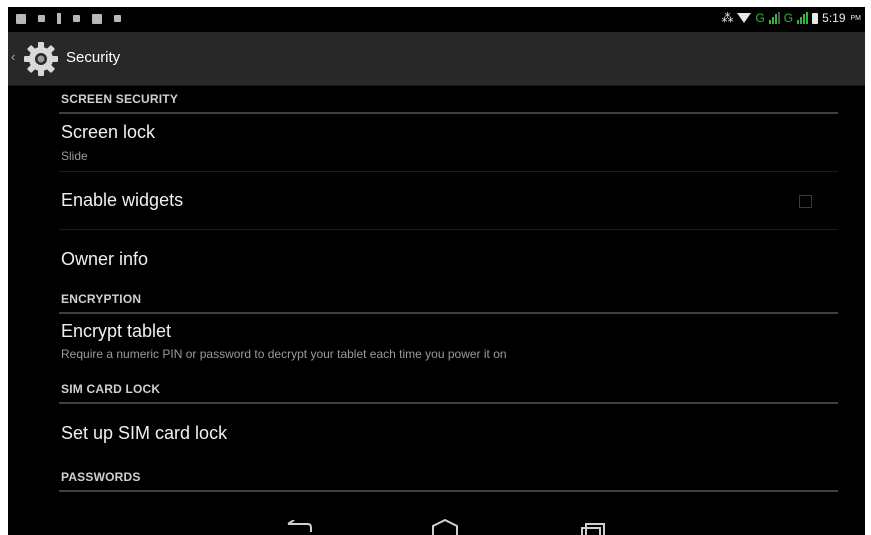 Image resolution: width=871 pixels, height=535 pixels. I want to click on section-label: SIM CARD LOCK, so click(111, 389).